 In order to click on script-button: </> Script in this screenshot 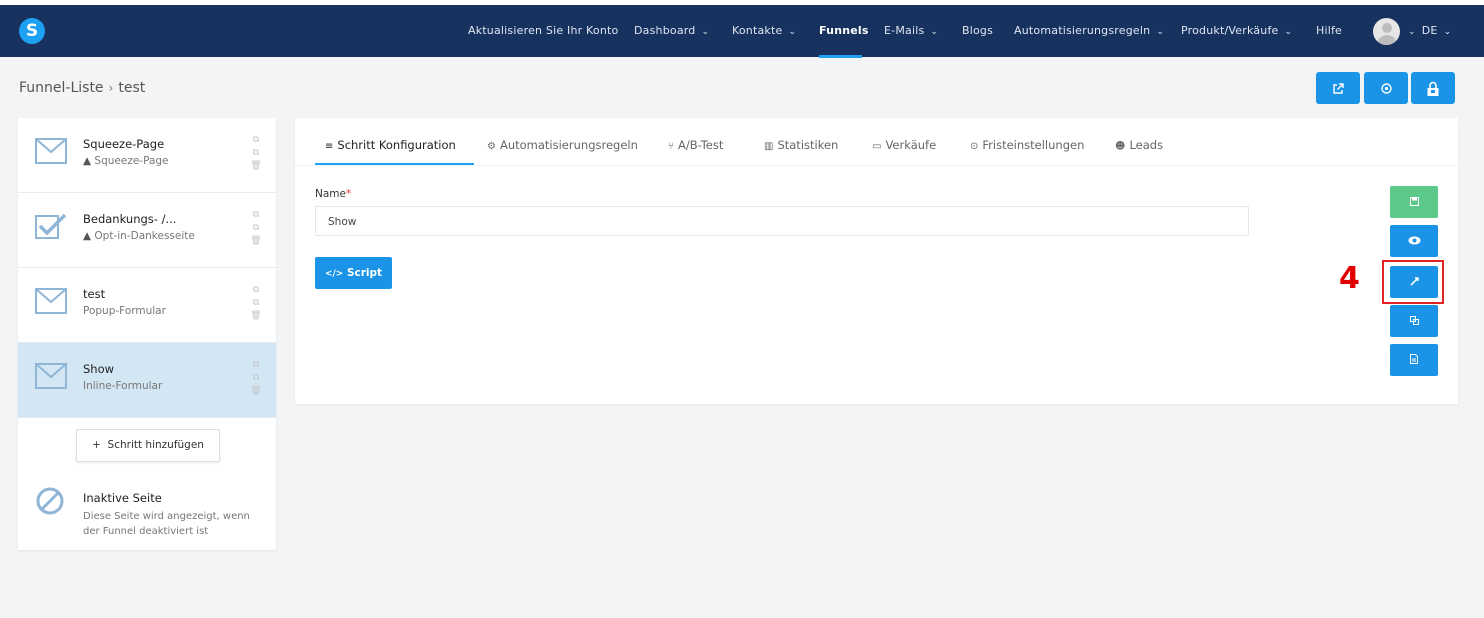, I will do `click(353, 273)`.